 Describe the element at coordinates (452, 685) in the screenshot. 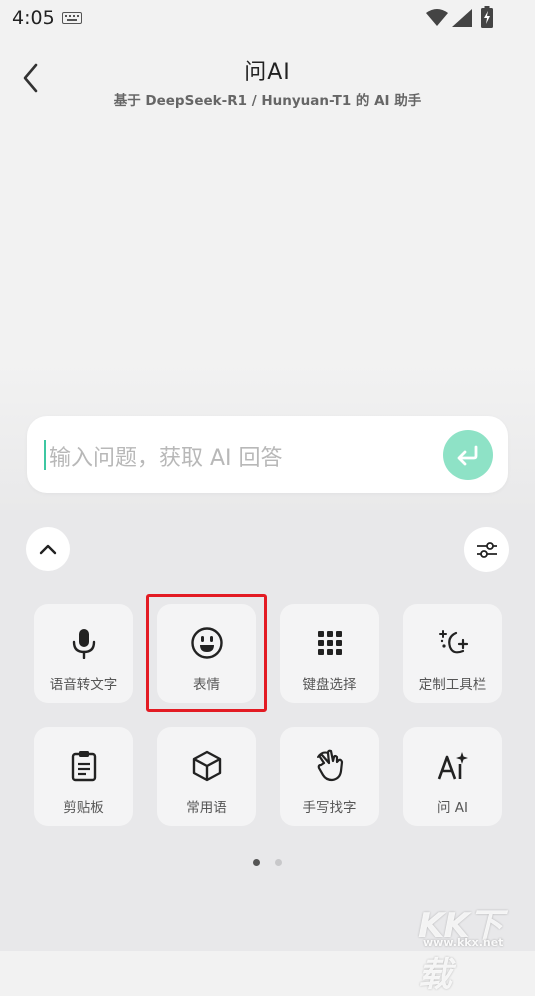

I see `tile-label: 定制工具栏` at that location.